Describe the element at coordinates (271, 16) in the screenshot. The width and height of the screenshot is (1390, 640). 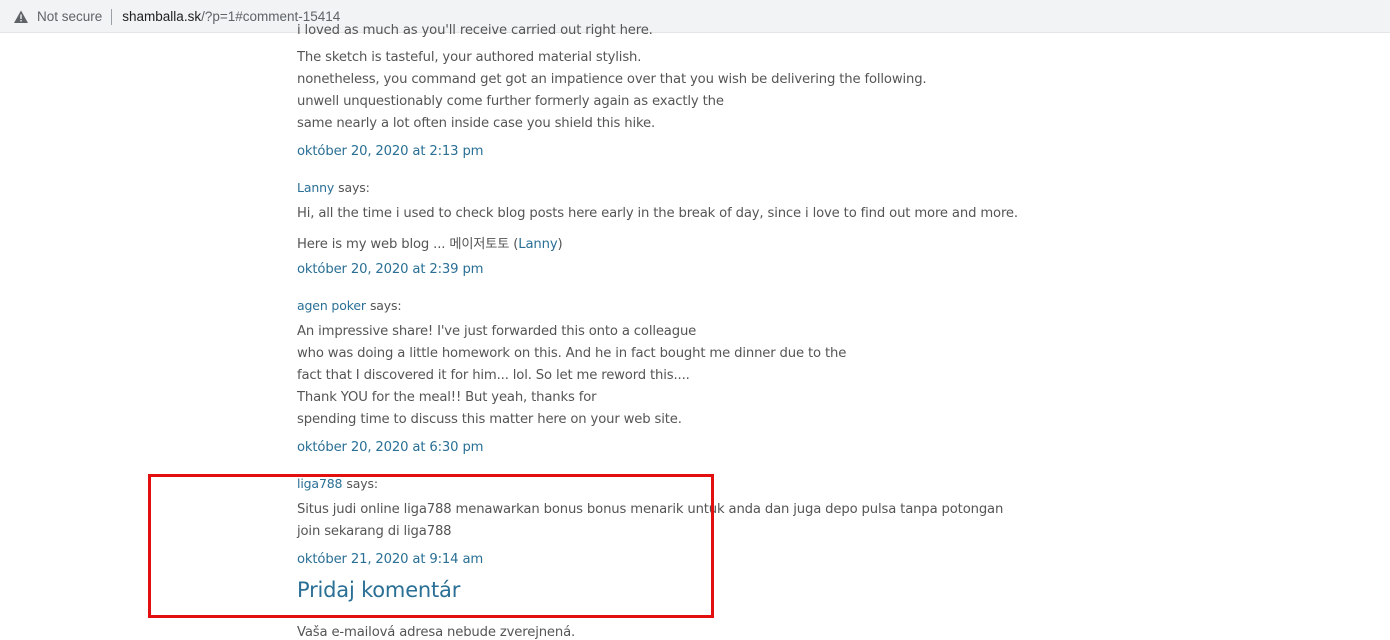
I see `url-path: /?p=1#comment-15414` at that location.